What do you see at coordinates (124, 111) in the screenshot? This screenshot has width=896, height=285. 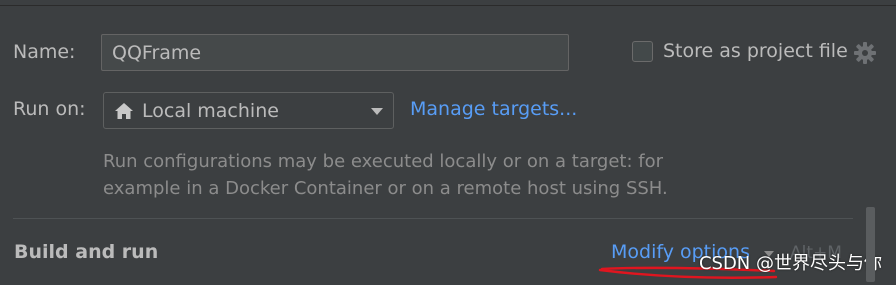 I see `home-icon` at bounding box center [124, 111].